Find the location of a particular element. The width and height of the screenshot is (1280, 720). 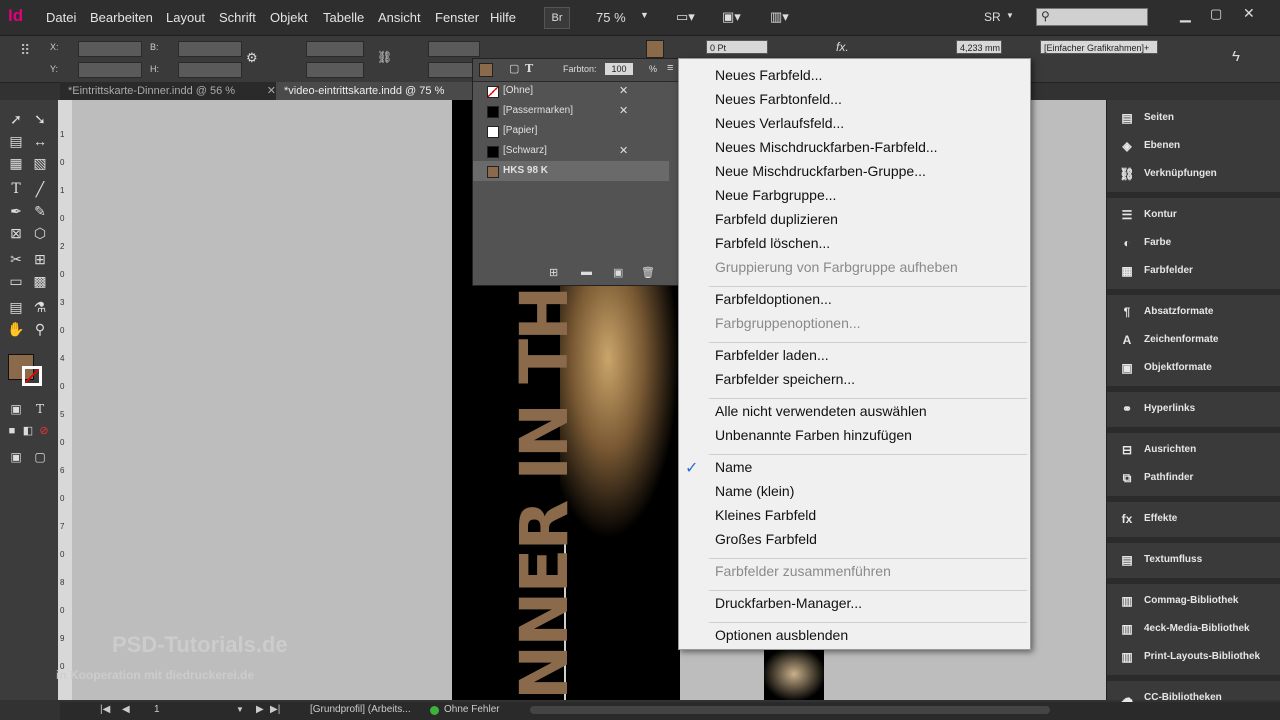

normal-mode-icon: ▣ is located at coordinates (16, 457).